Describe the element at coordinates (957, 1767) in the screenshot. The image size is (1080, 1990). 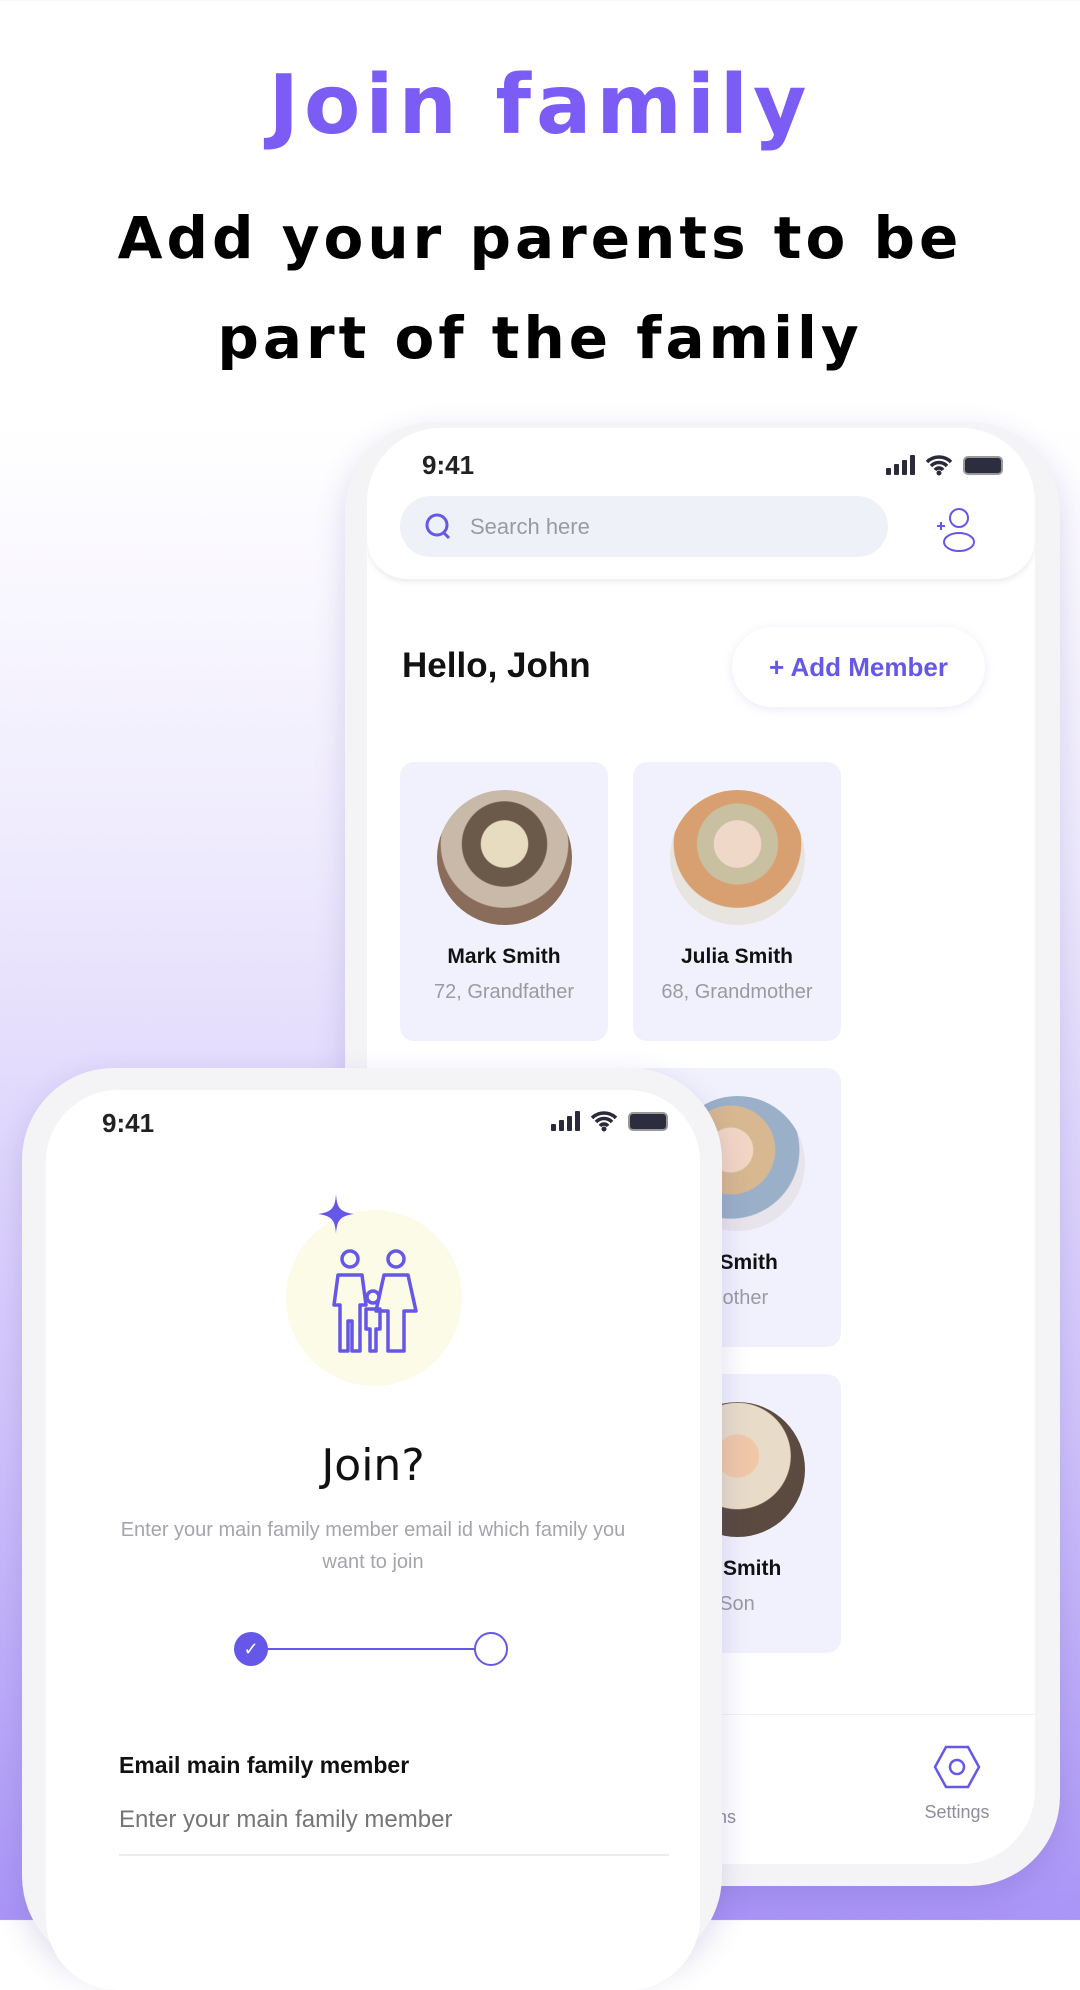
I see `settings-icon` at that location.